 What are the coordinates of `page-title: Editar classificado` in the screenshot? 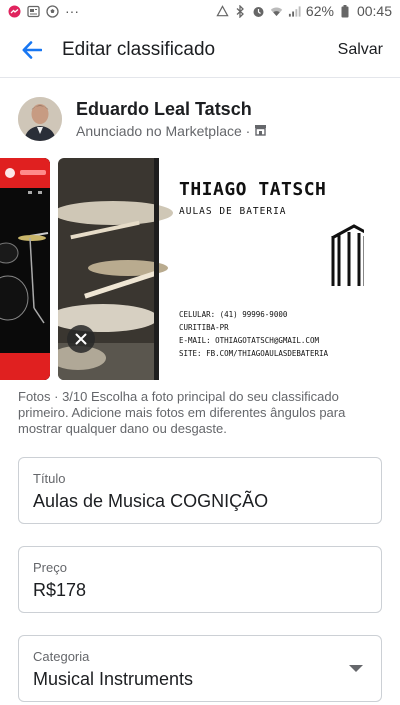 It's located at (139, 49).